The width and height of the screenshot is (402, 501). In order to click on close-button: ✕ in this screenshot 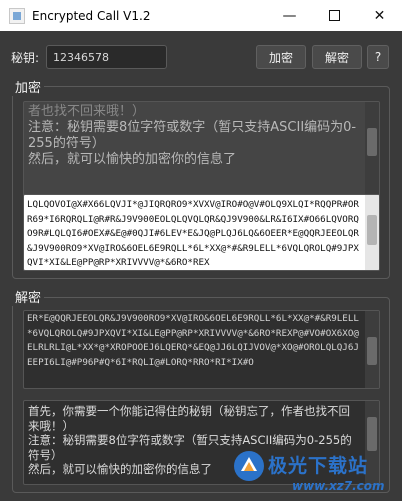, I will do `click(379, 15)`.